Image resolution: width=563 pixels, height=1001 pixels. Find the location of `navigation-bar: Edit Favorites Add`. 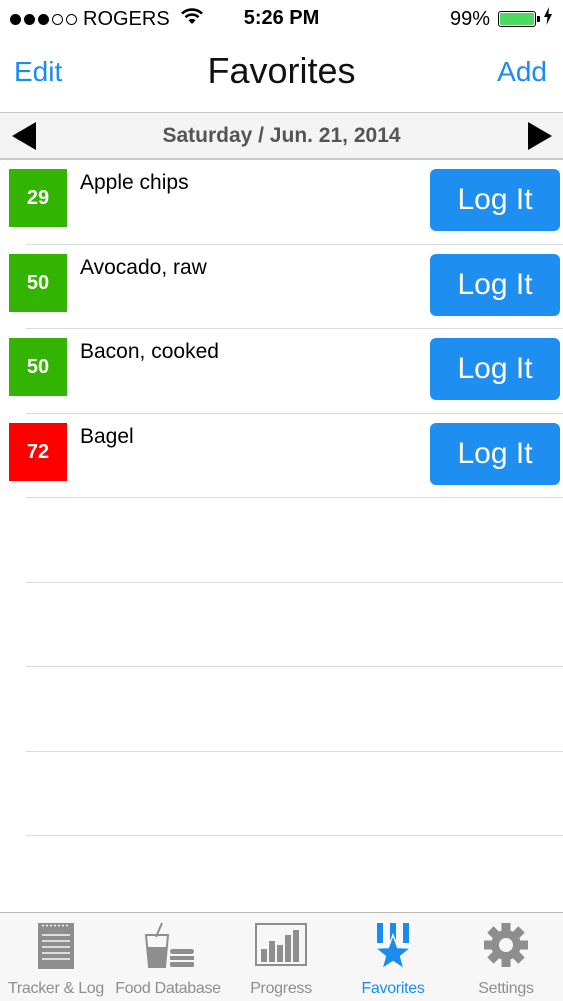

navigation-bar: Edit Favorites Add is located at coordinates (281, 75).